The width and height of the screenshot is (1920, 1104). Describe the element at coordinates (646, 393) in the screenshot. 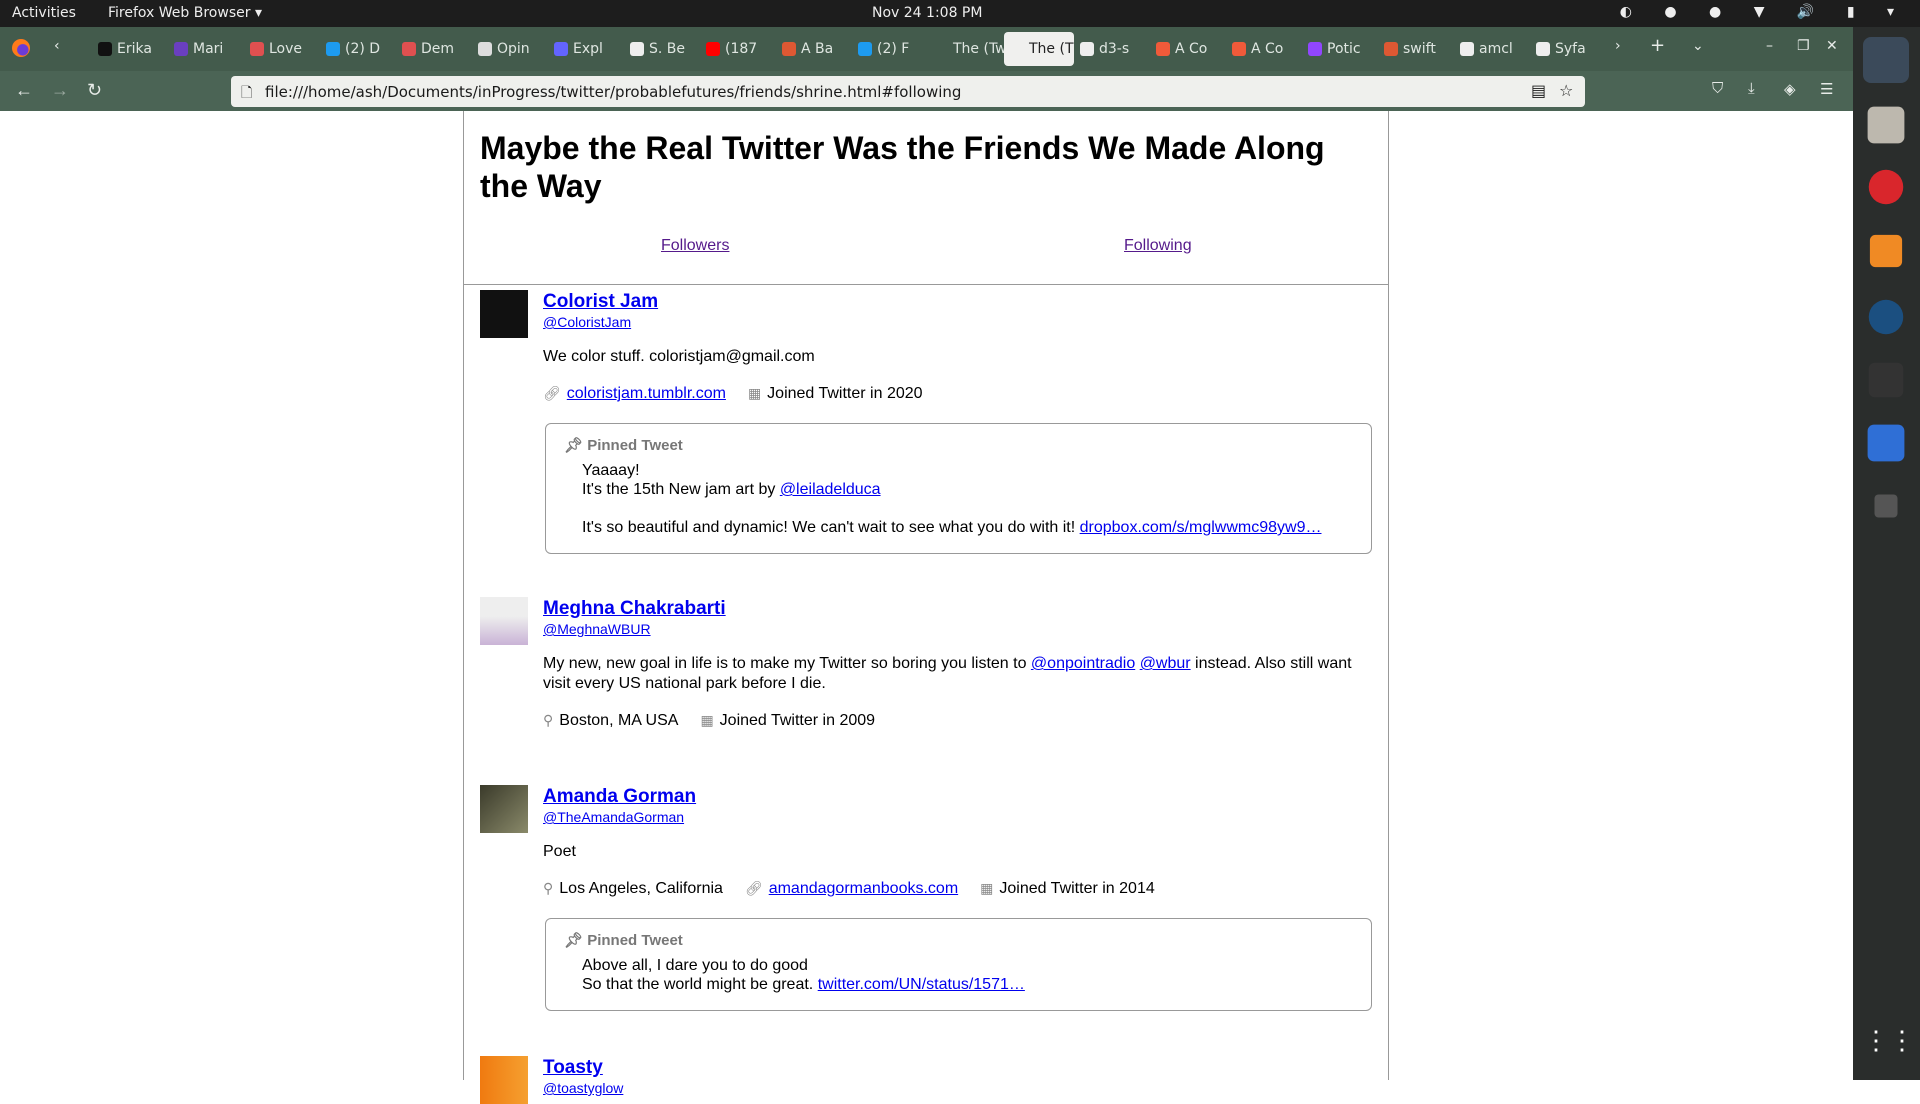

I see `website-link: coloristjam.tumblr.com` at that location.